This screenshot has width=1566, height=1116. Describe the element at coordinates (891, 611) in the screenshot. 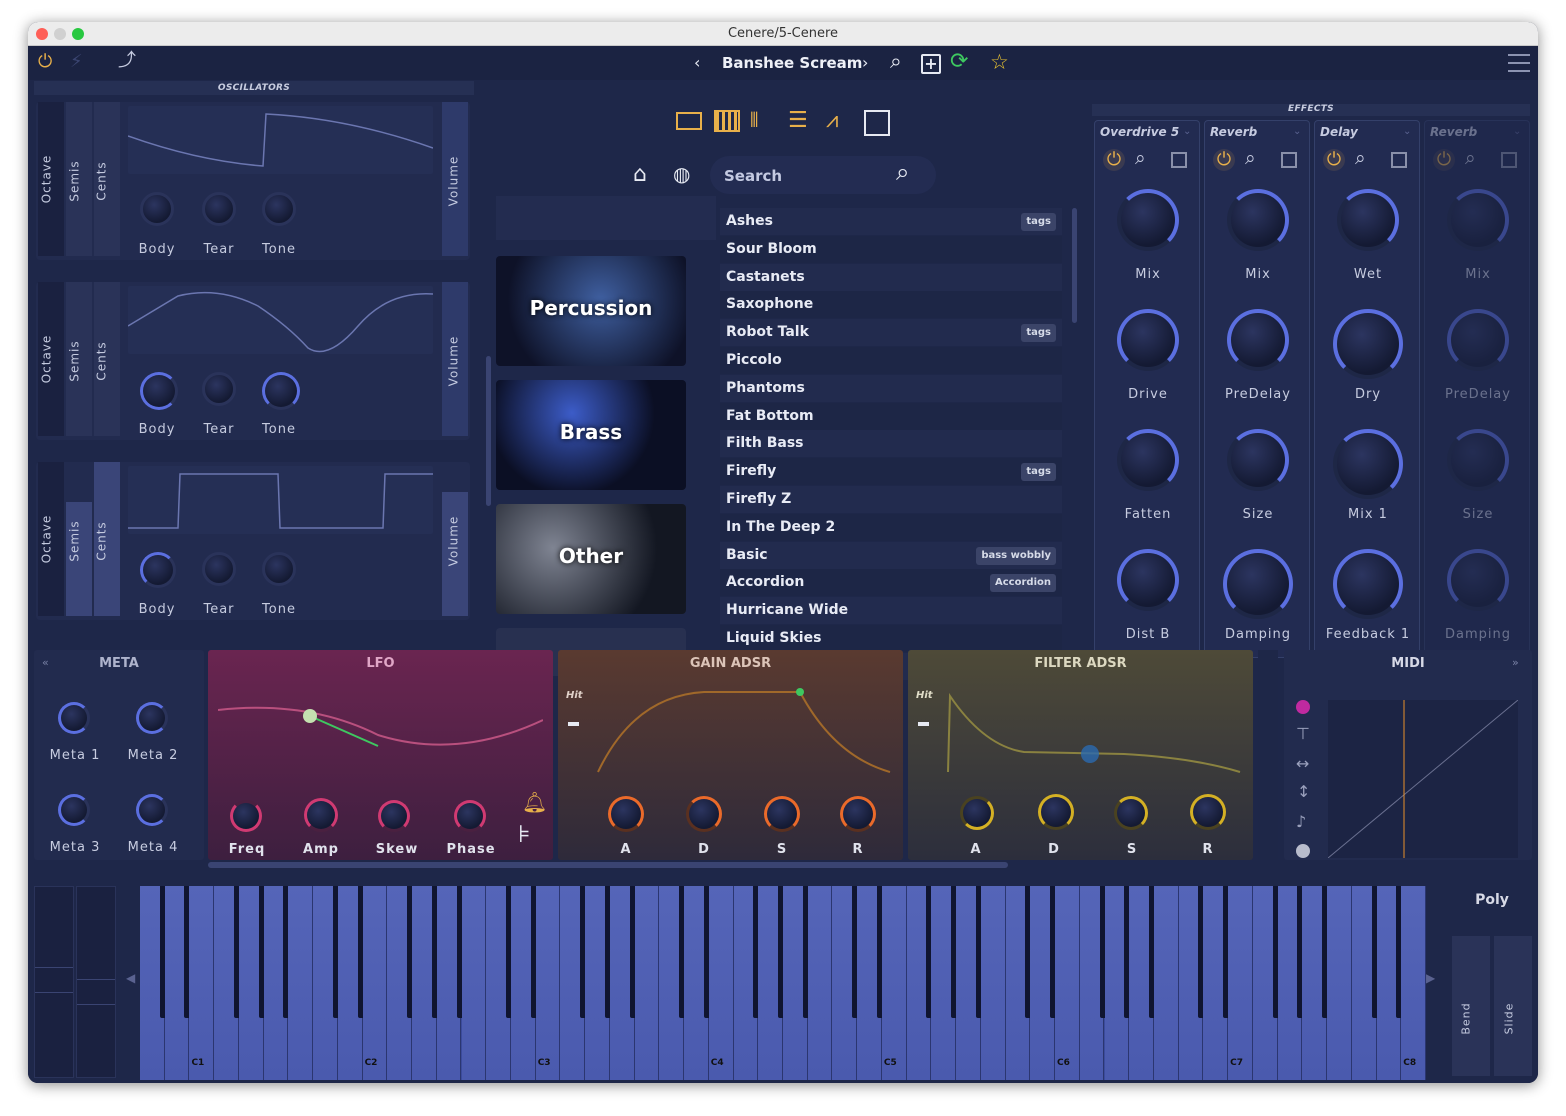

I see `preset-row: Hurricane Wide` at that location.